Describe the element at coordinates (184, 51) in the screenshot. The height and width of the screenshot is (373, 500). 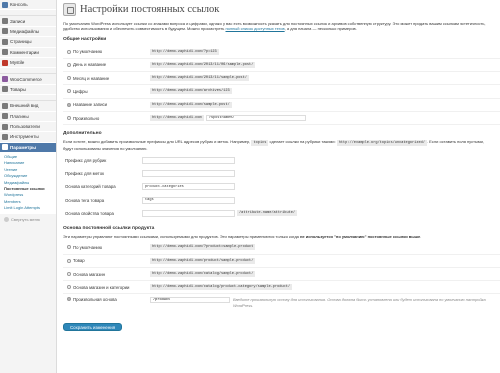
I see `permalink-example-code: http://demo.zaphid1.com/?p=123` at that location.